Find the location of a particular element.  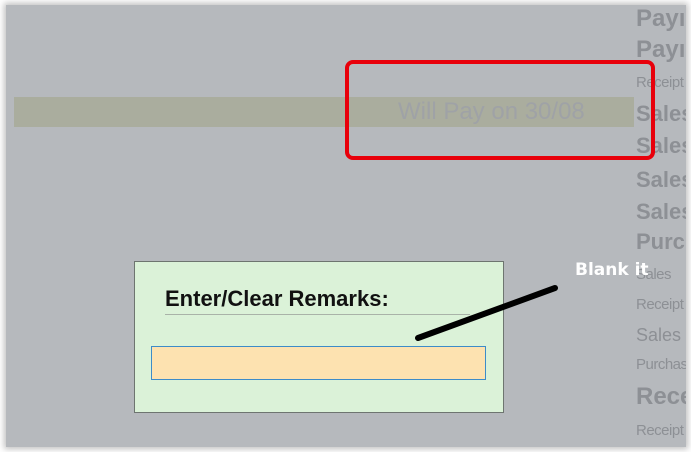

list-item: Purchas is located at coordinates (661, 364).